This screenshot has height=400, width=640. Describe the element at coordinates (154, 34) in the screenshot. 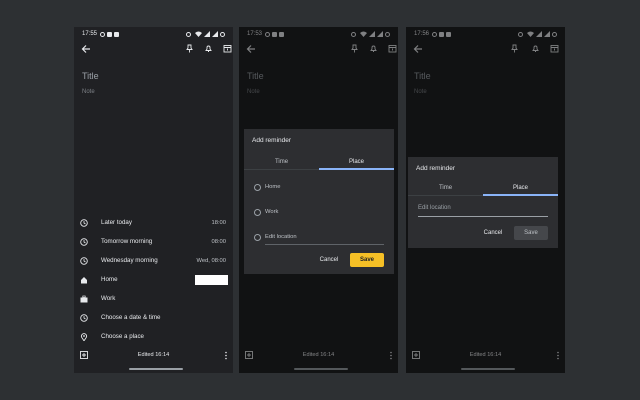

I see `status-bar: 17:55` at that location.